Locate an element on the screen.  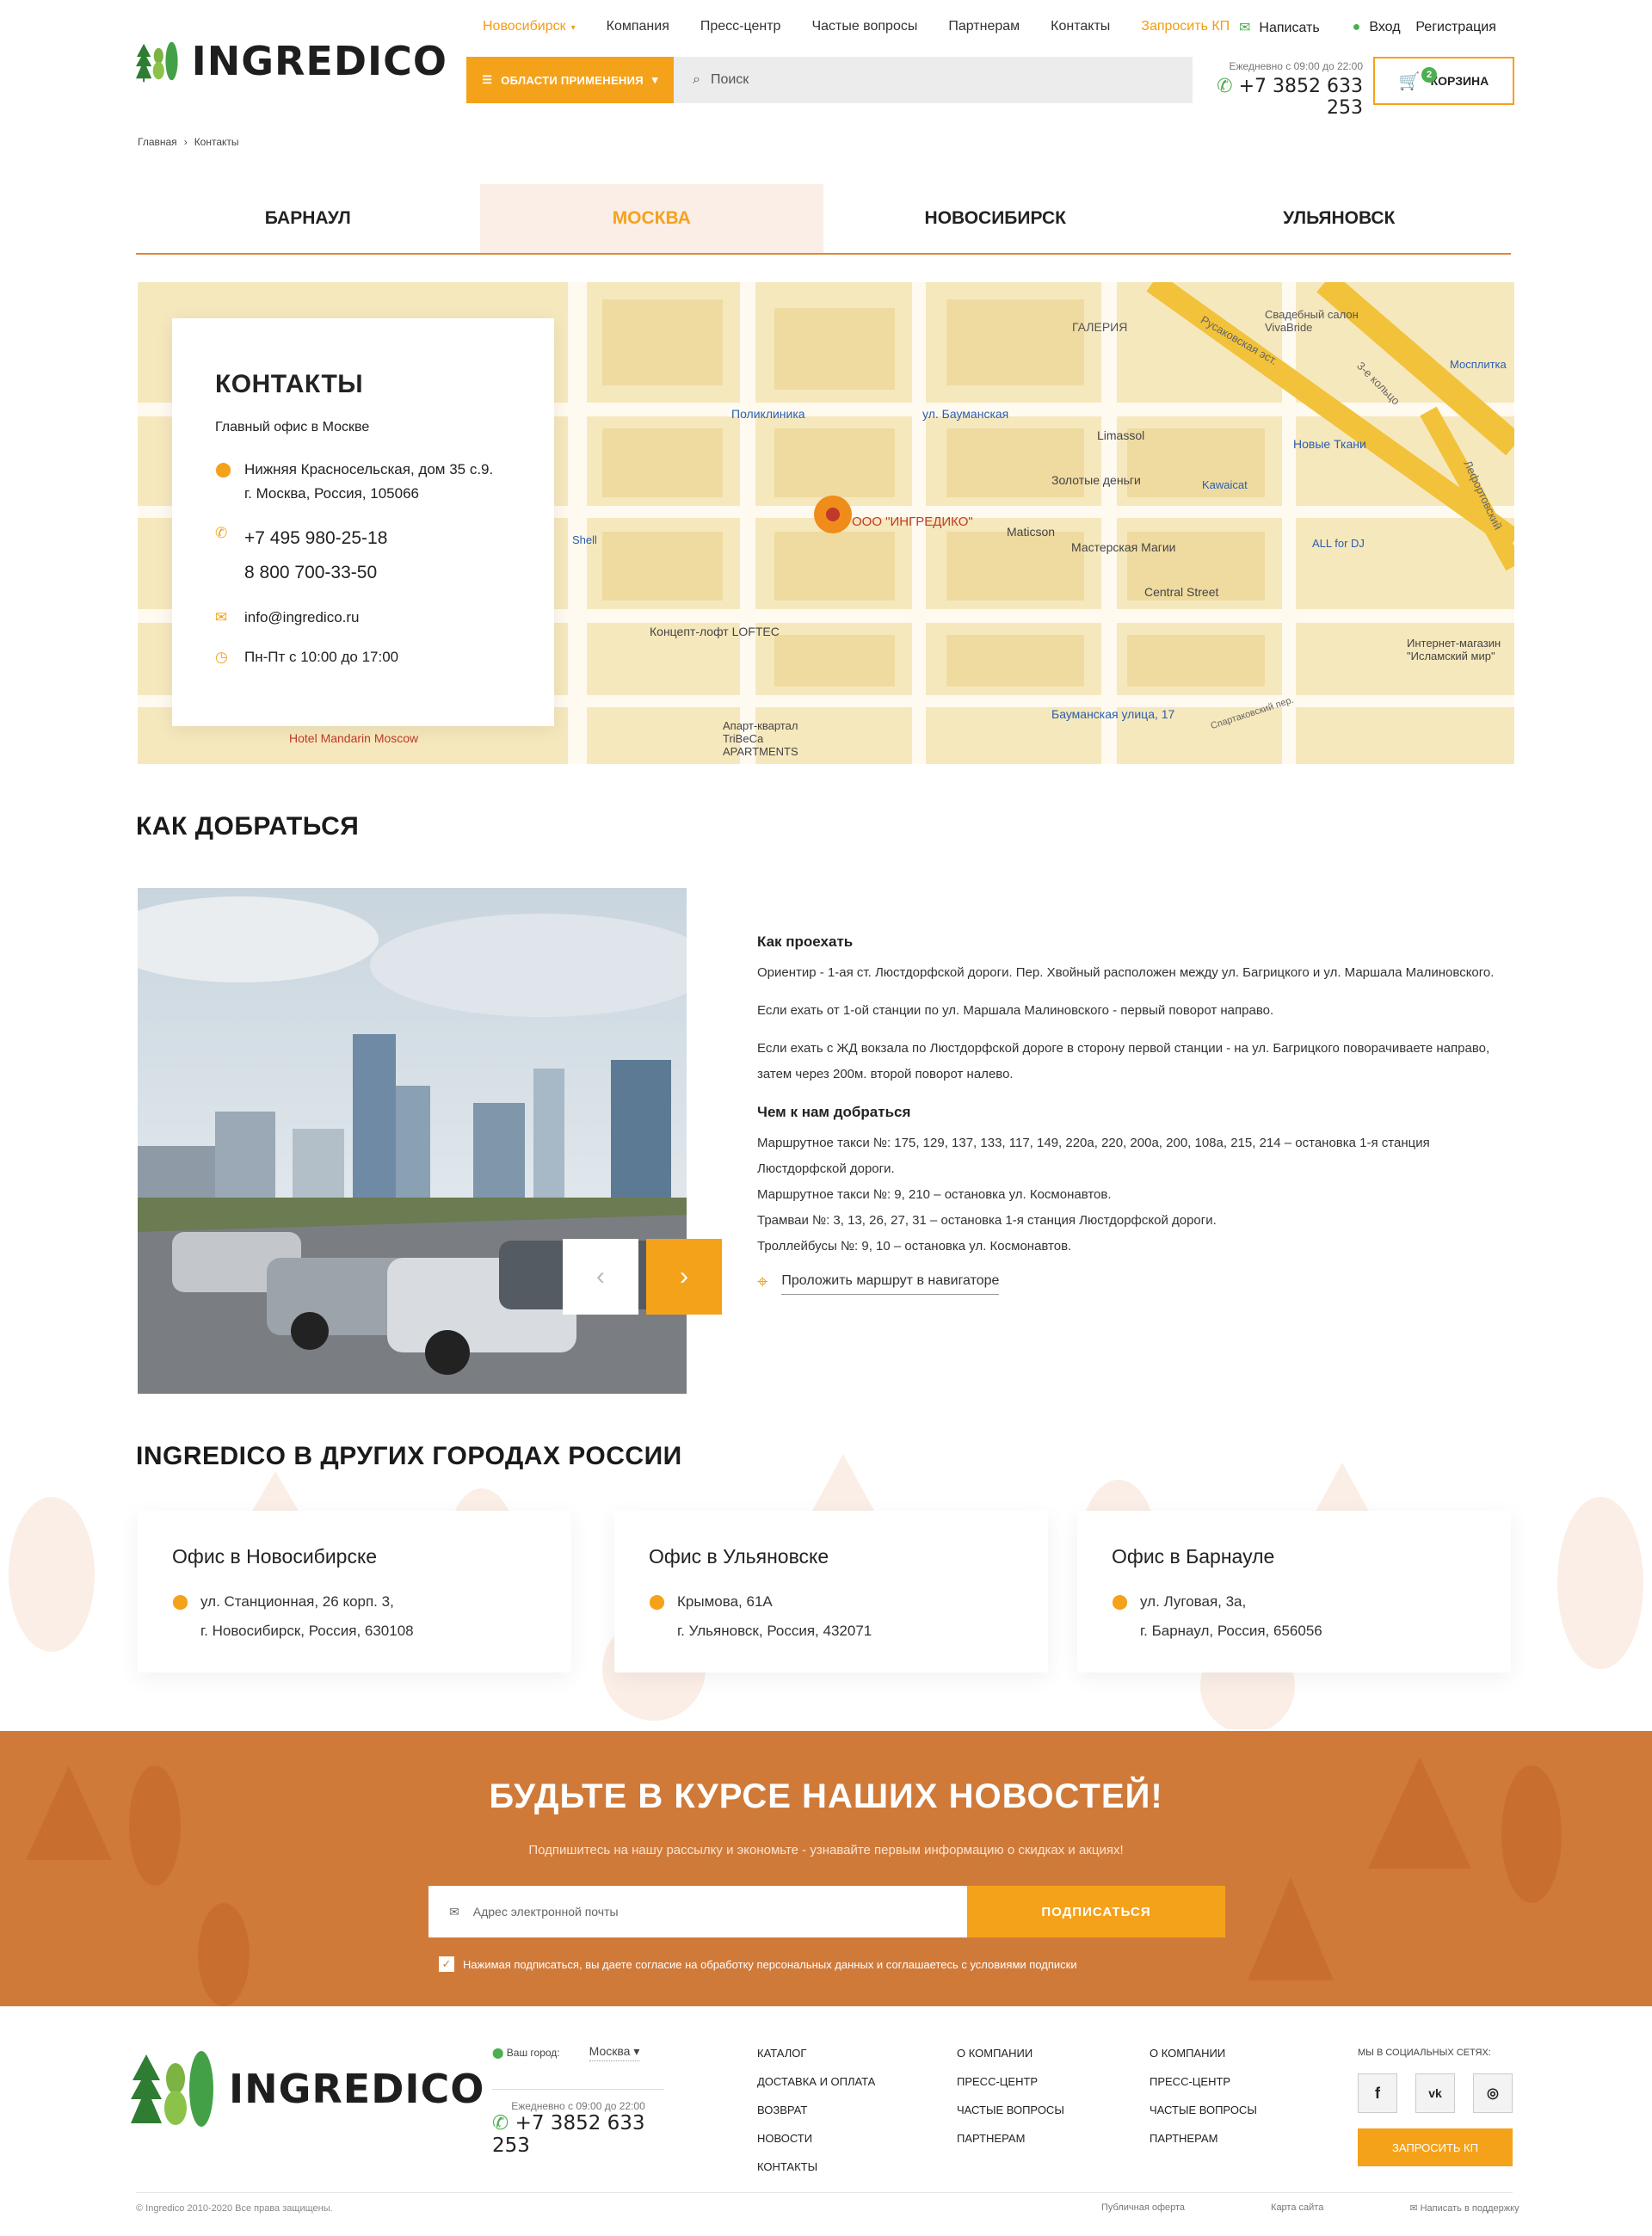
email-placeholder: Адрес электронной почты is located at coordinates (545, 1912).